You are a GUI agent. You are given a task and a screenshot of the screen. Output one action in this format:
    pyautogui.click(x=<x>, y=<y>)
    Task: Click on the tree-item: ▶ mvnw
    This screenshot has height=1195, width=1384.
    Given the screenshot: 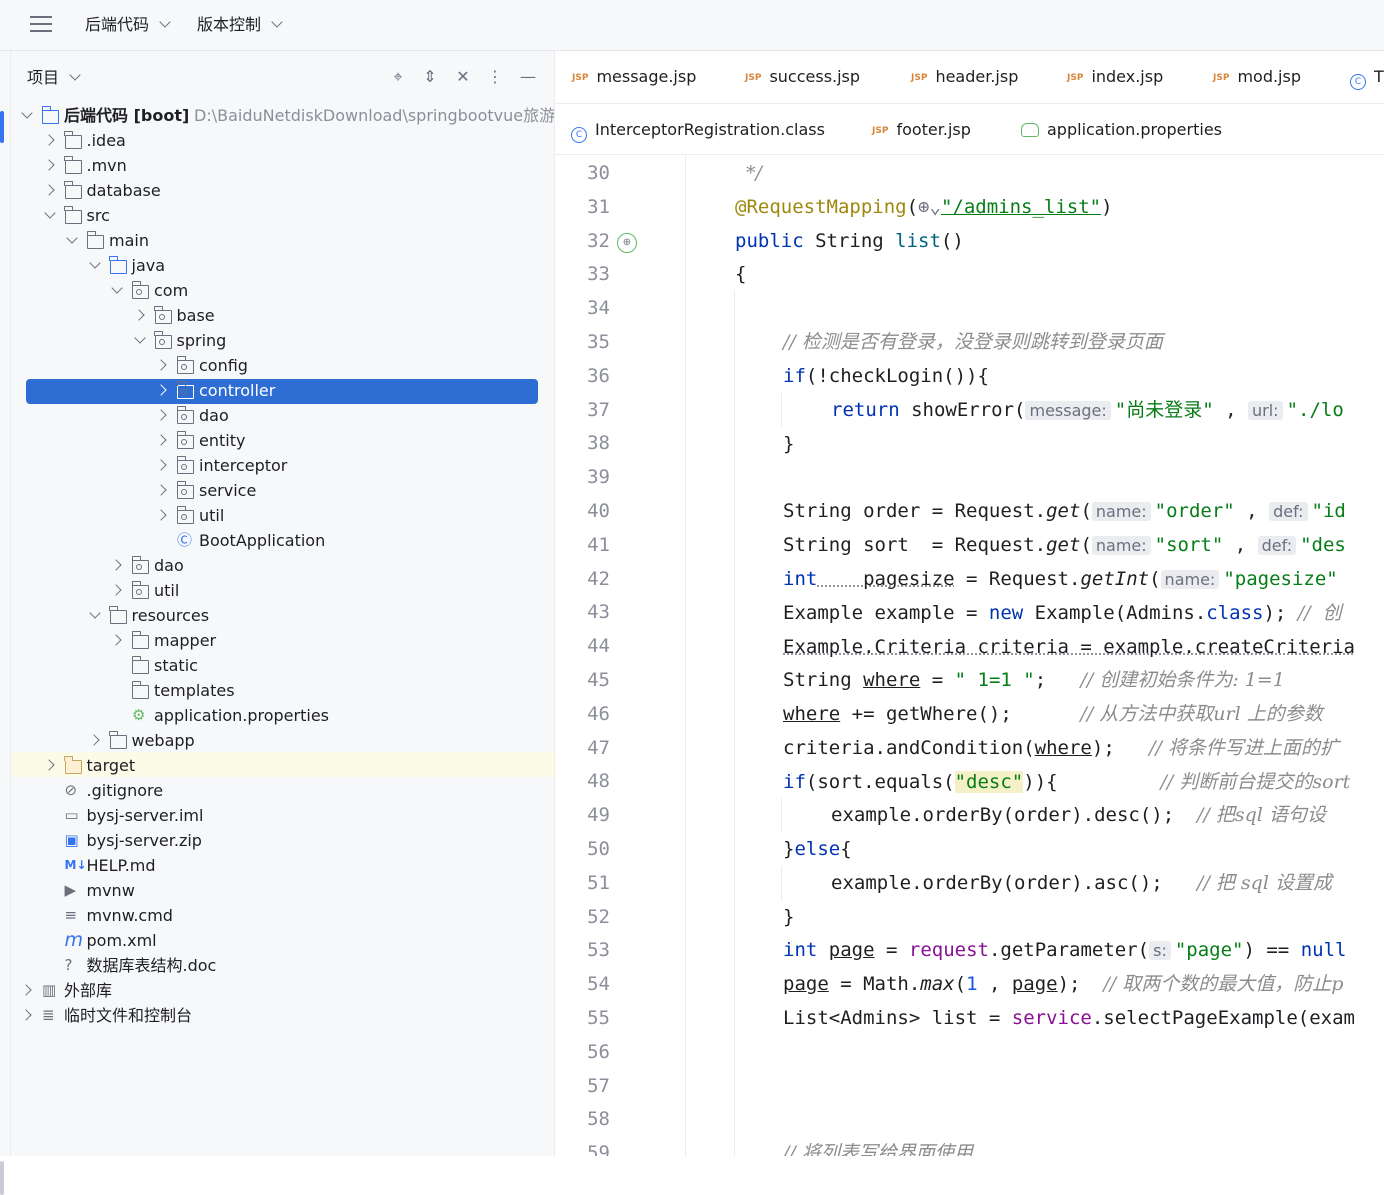 What is the action you would take?
    pyautogui.click(x=282, y=890)
    